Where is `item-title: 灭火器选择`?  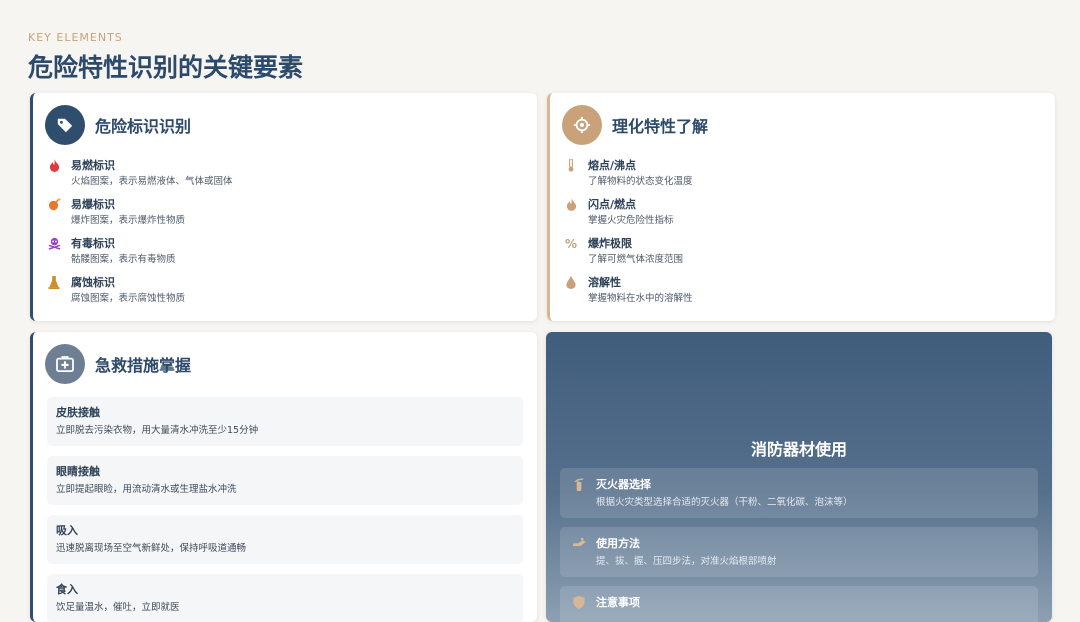
item-title: 灭火器选择 is located at coordinates (623, 484).